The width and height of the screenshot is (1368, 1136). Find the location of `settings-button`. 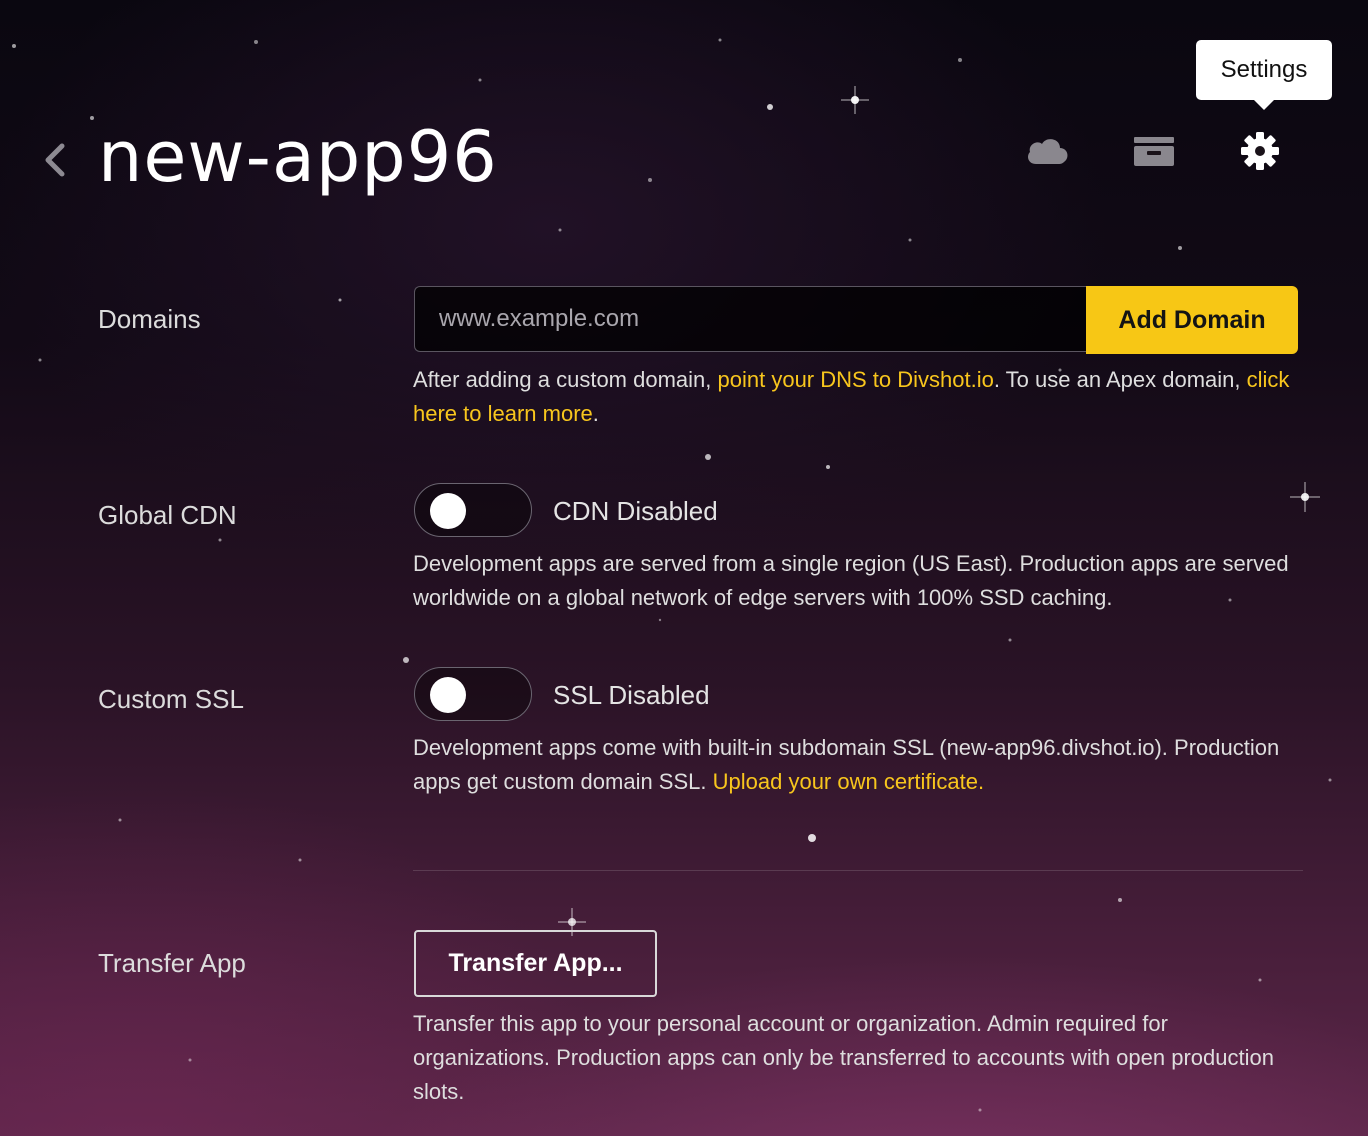

settings-button is located at coordinates (1260, 151).